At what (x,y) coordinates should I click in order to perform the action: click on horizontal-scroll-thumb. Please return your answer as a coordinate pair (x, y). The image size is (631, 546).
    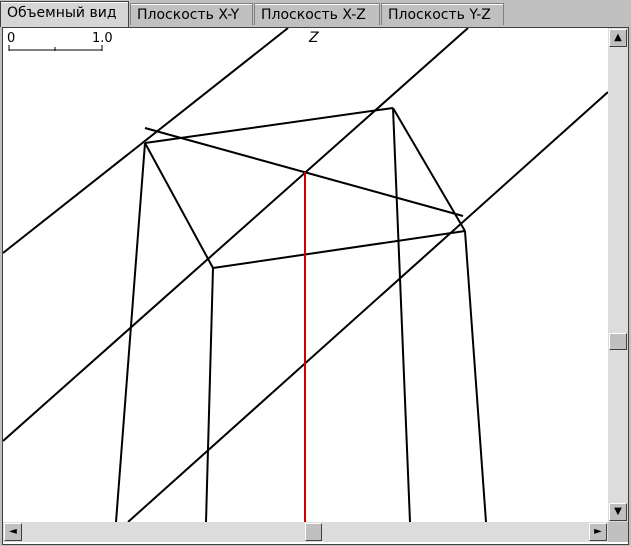
    Looking at the image, I should click on (313, 532).